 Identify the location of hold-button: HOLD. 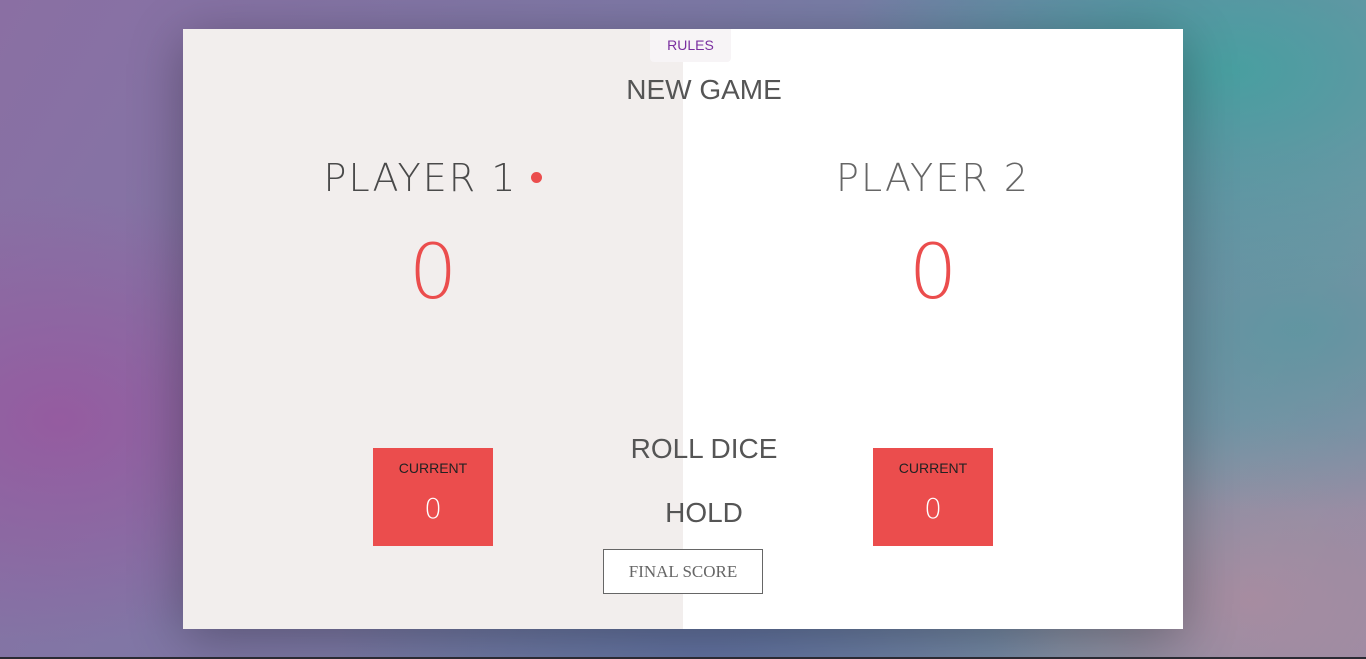
(683, 513).